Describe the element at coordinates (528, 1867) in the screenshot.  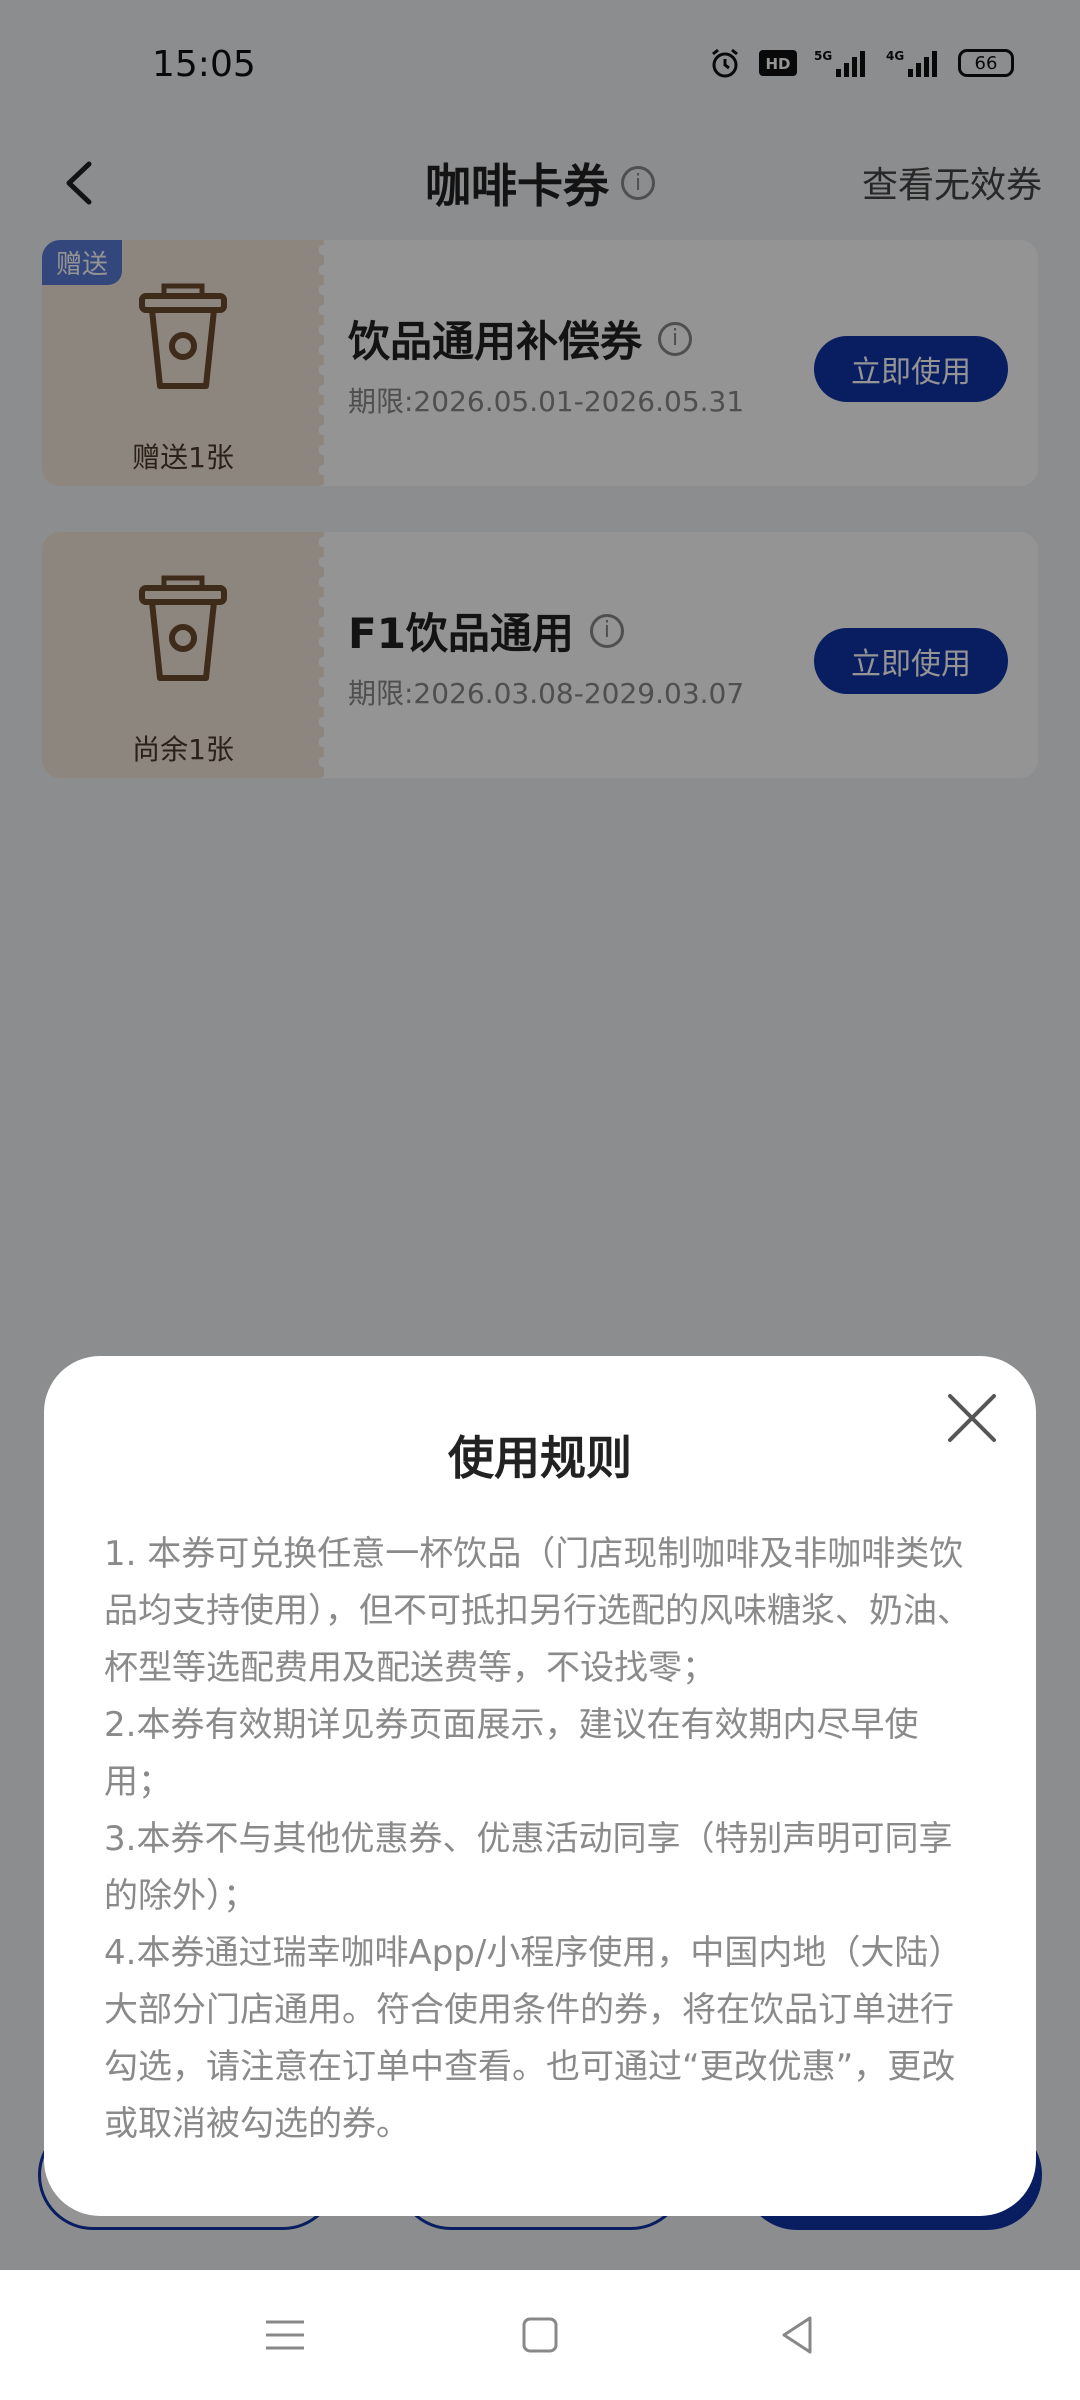
I see `rule-item: 3.本券不与其他优惠券、优惠活动同享（特别声明可同享的除外）；` at that location.